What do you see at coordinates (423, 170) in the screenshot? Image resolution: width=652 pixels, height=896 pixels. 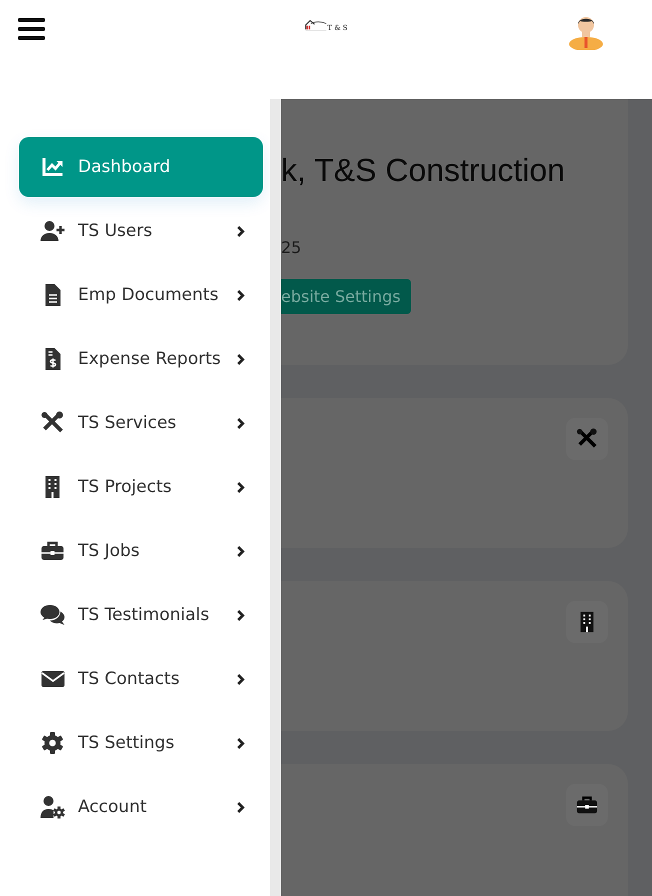 I see `welcome-heading: k, T&S Construction` at bounding box center [423, 170].